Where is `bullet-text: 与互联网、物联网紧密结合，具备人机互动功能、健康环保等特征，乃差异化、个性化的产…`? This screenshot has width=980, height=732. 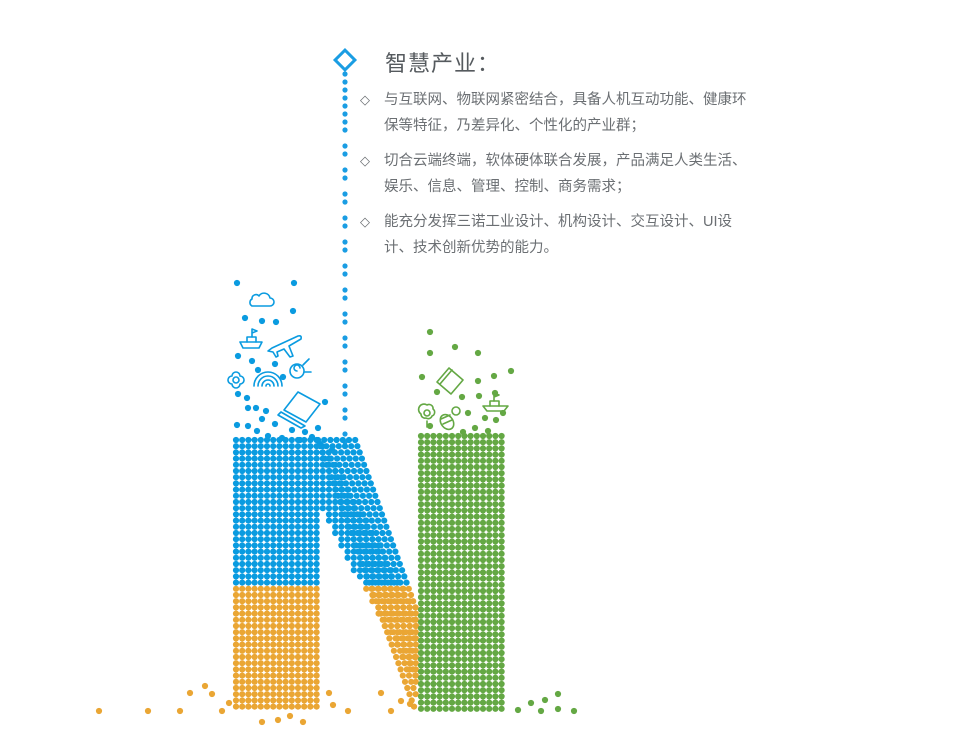 bullet-text: 与互联网、物联网紧密结合，具备人机互动功能、健康环保等特征，乃差异化、个性化的产… is located at coordinates (565, 113).